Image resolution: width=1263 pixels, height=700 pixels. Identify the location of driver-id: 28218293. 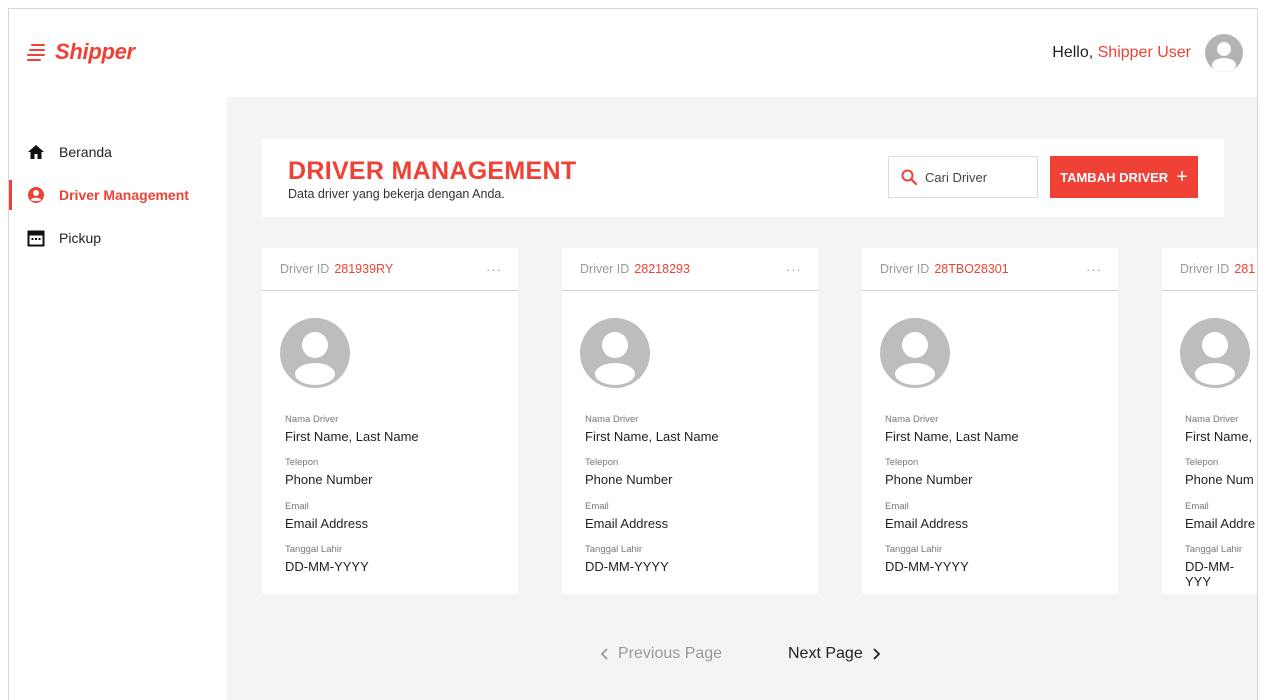
(662, 269).